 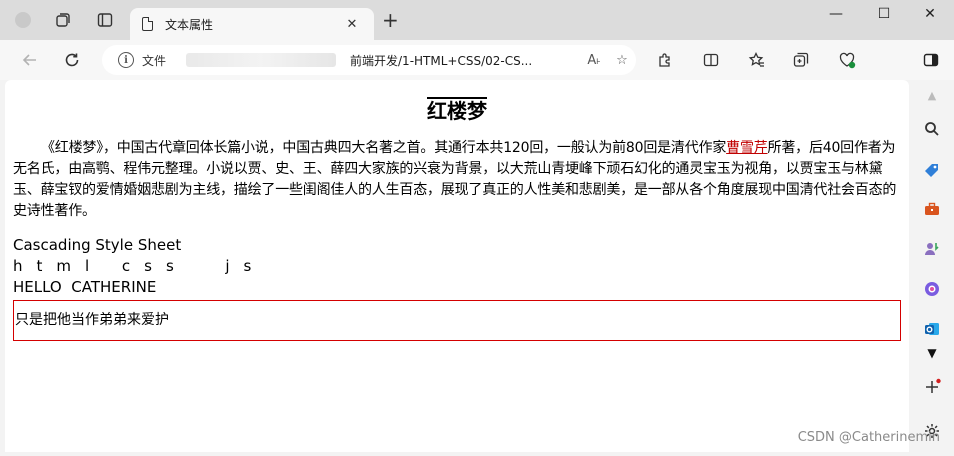 I want to click on new-tab-button: +, so click(x=390, y=20).